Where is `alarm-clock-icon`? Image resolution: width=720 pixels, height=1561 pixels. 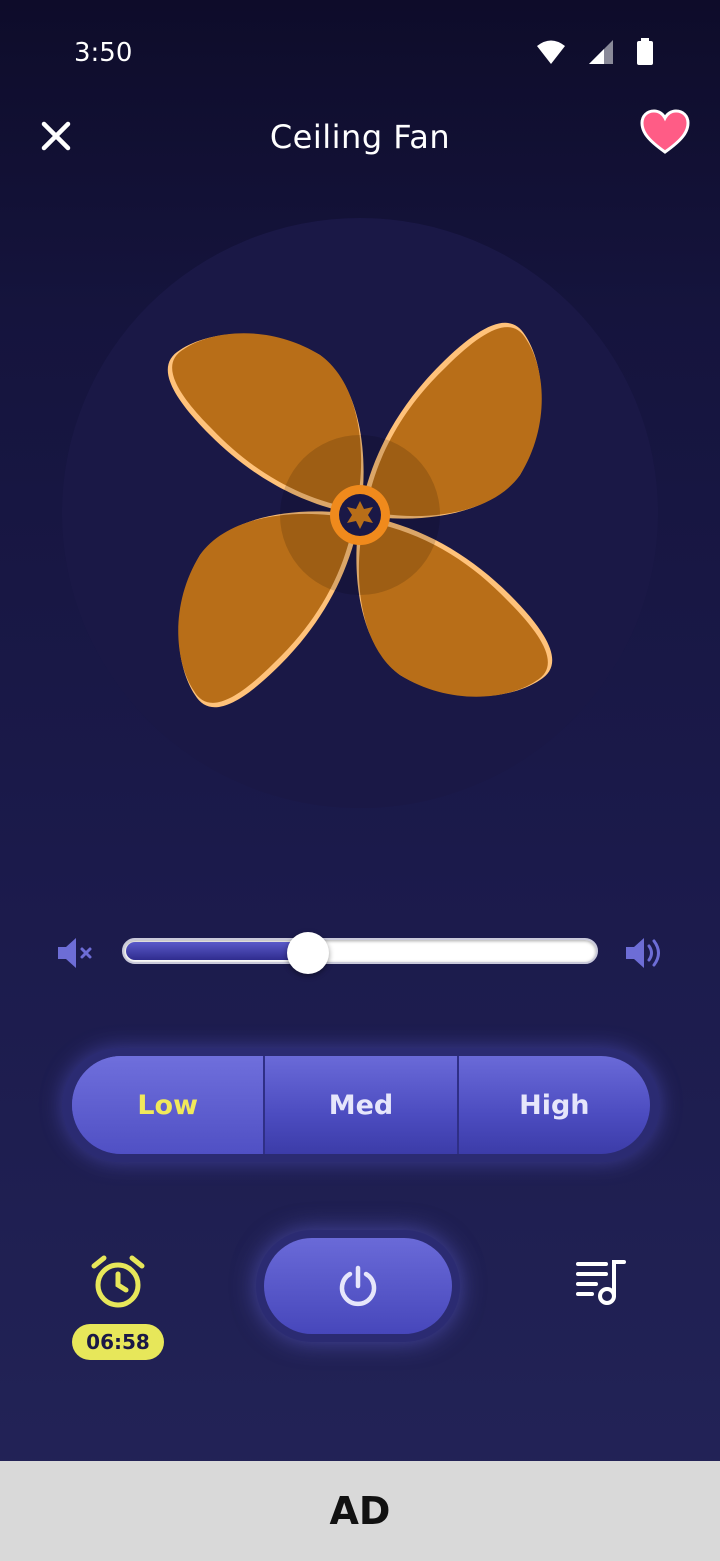 alarm-clock-icon is located at coordinates (118, 1281).